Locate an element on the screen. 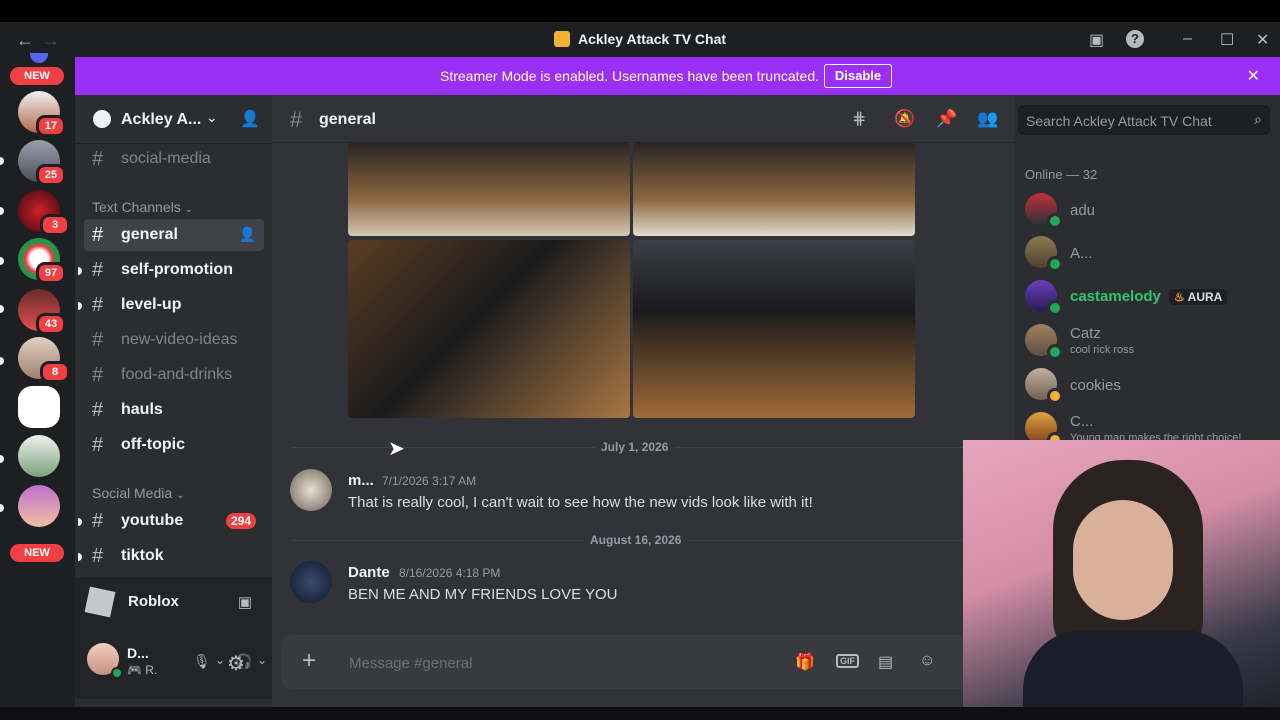 Image resolution: width=1280 pixels, height=720 pixels. channel-food-and-drinks: # food-and-drinks is located at coordinates (174, 375).